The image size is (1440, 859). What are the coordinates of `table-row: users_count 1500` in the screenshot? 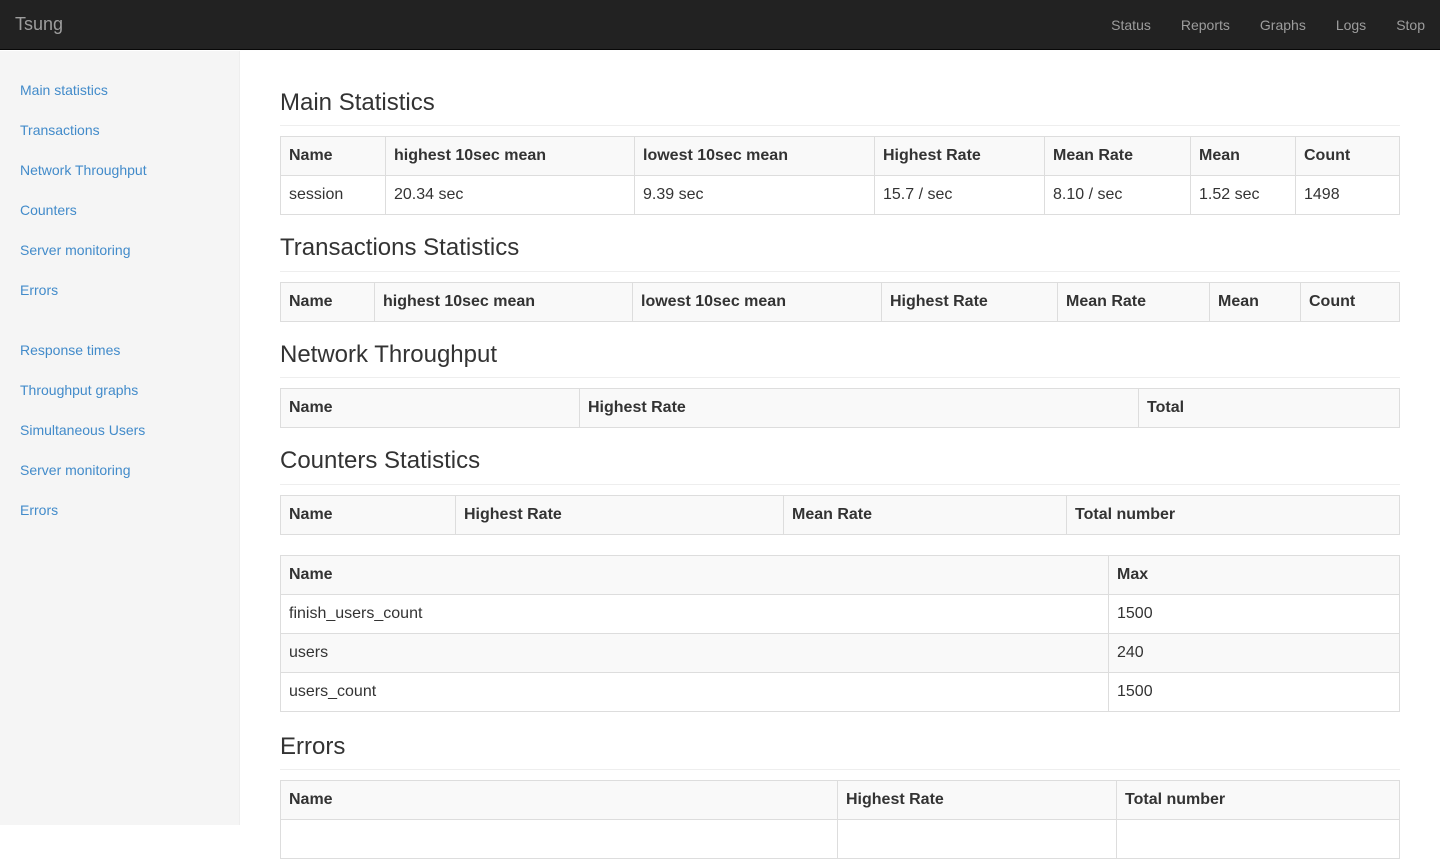 It's located at (840, 691).